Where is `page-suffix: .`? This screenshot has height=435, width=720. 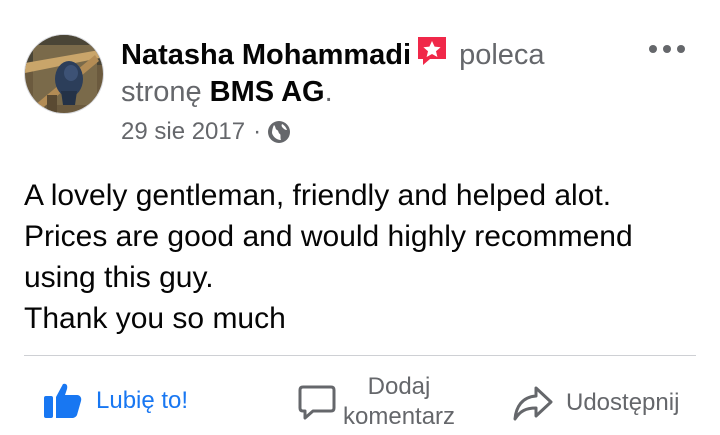
page-suffix: . is located at coordinates (328, 92).